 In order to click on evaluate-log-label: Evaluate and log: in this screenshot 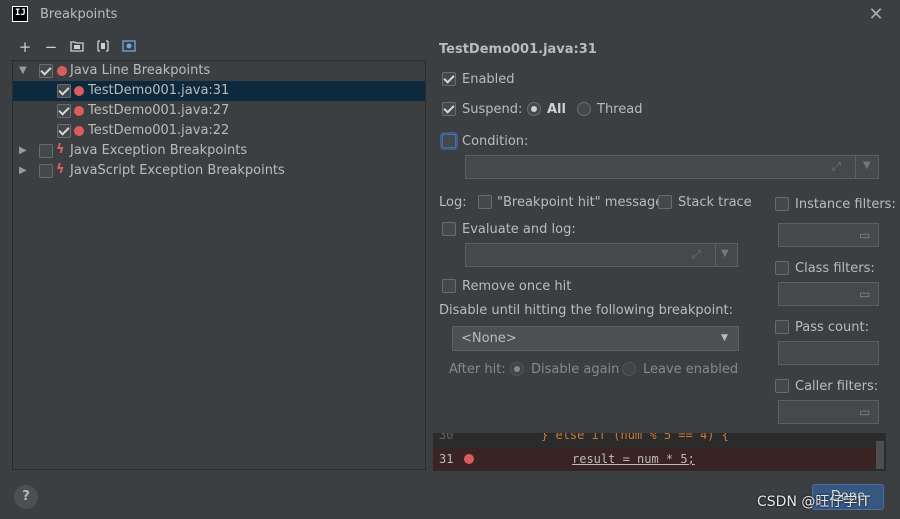, I will do `click(519, 229)`.